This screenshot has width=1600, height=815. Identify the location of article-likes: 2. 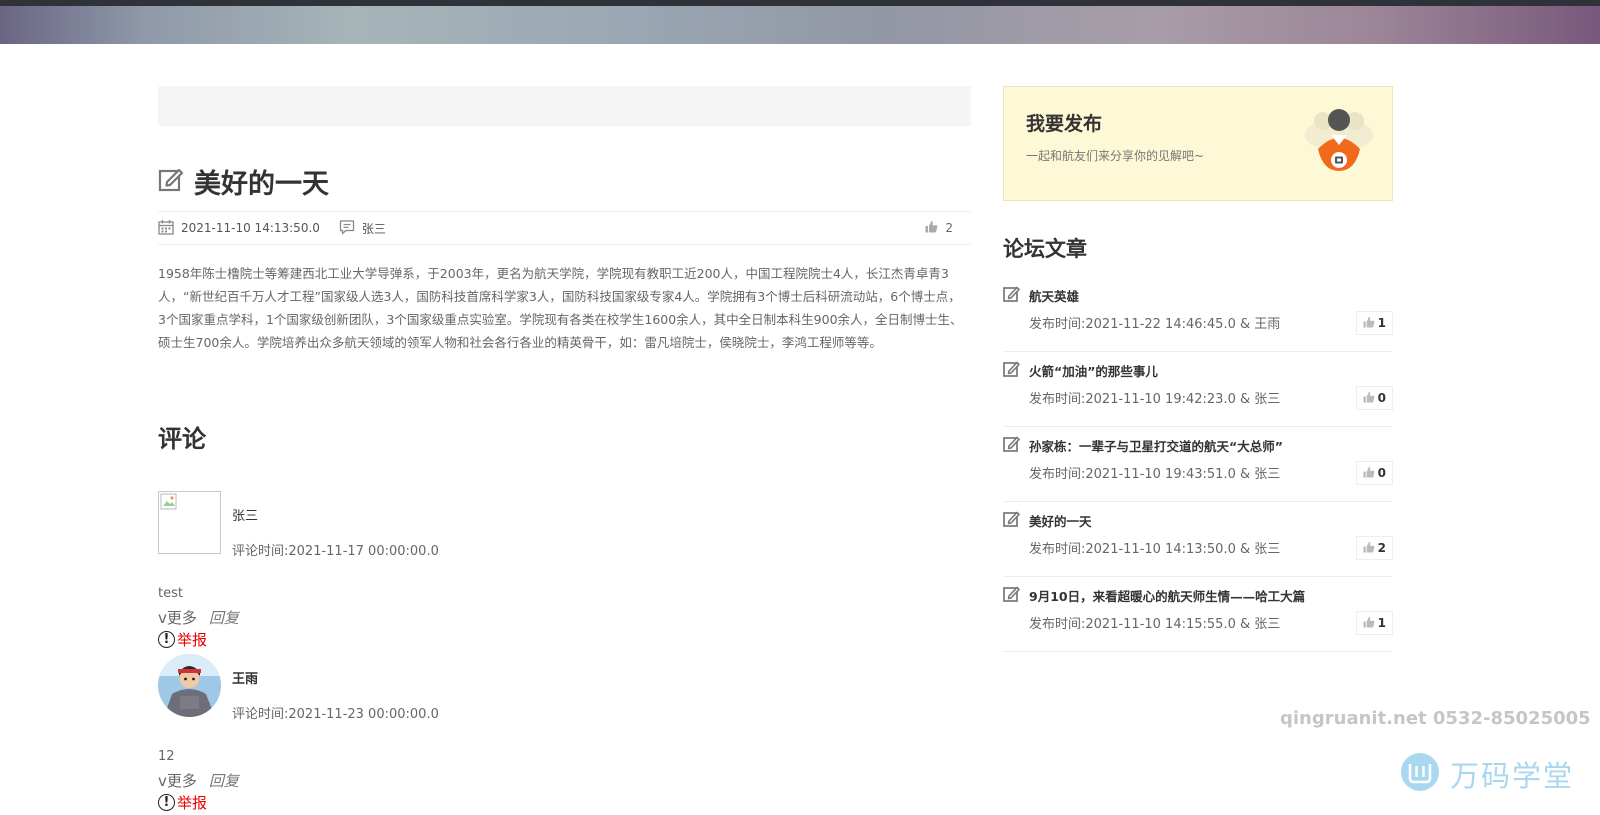
(1374, 548).